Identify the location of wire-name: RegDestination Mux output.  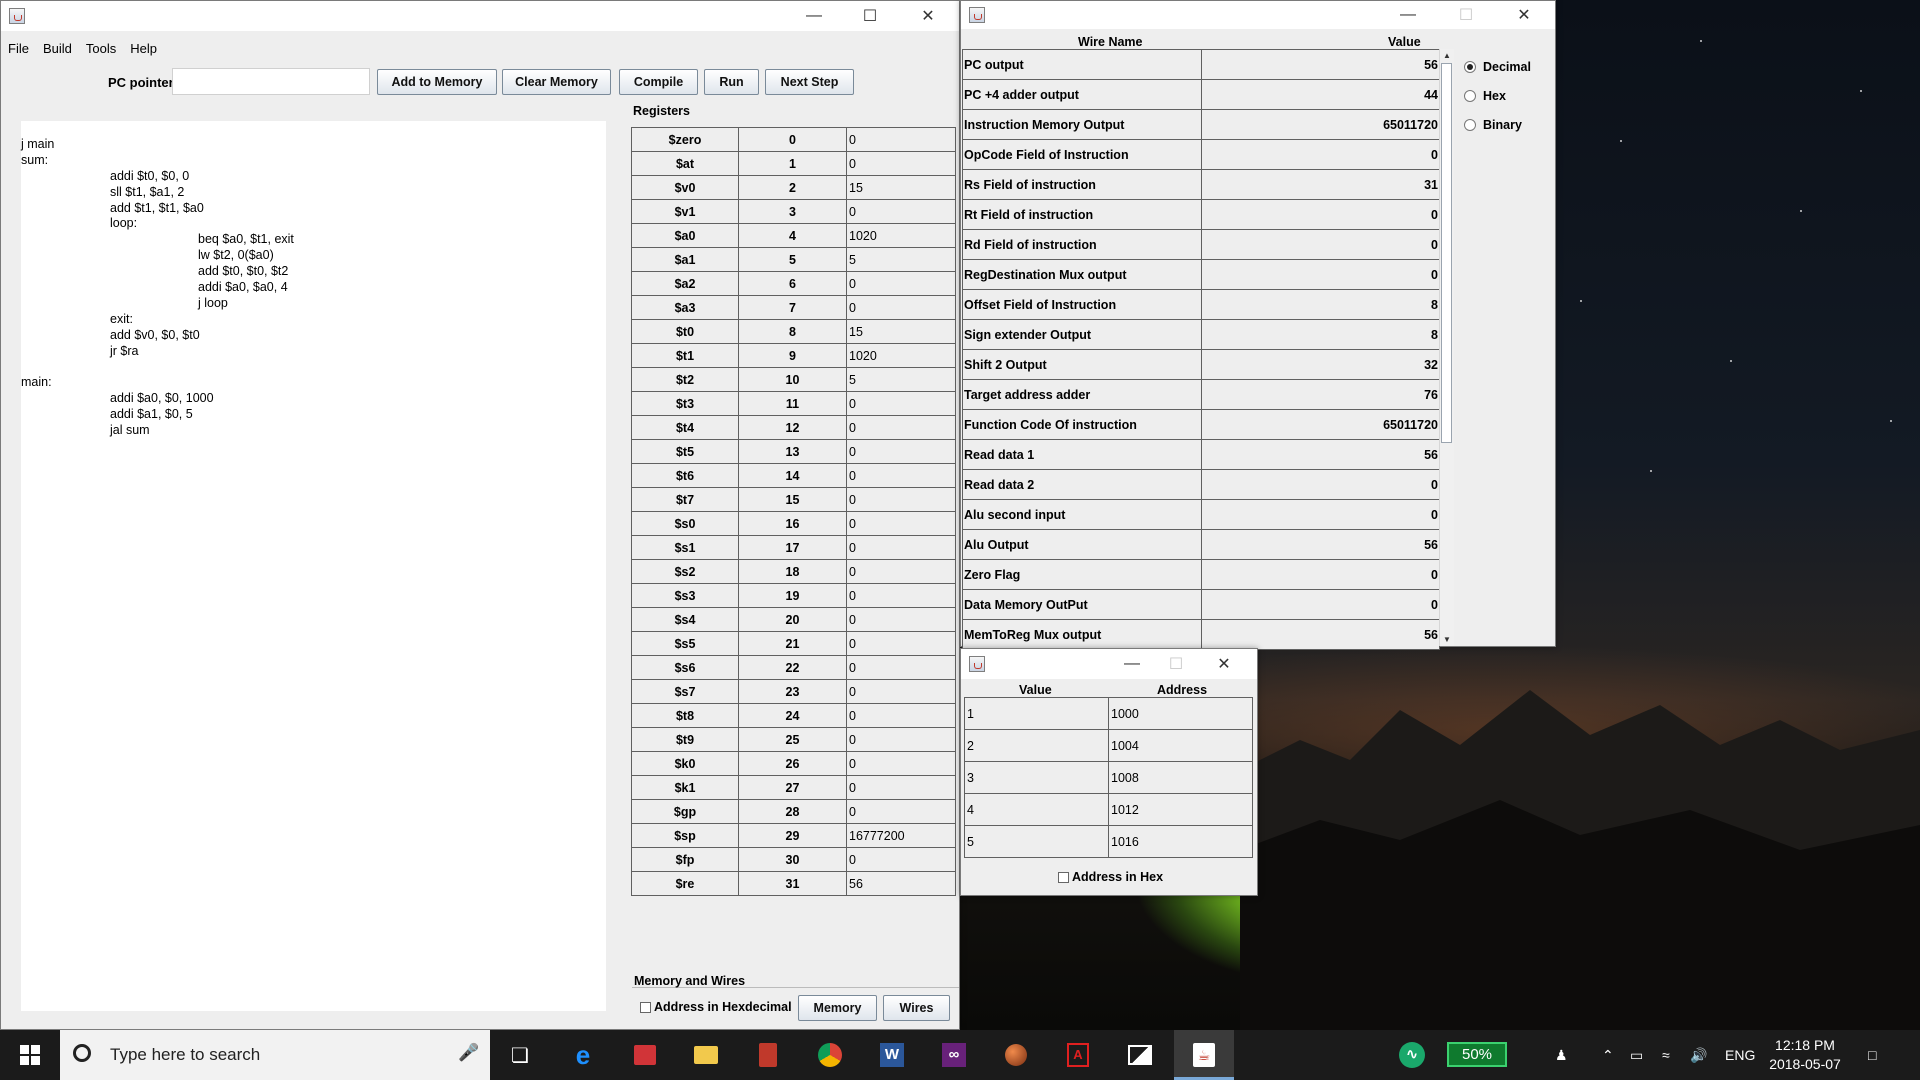
(1082, 274).